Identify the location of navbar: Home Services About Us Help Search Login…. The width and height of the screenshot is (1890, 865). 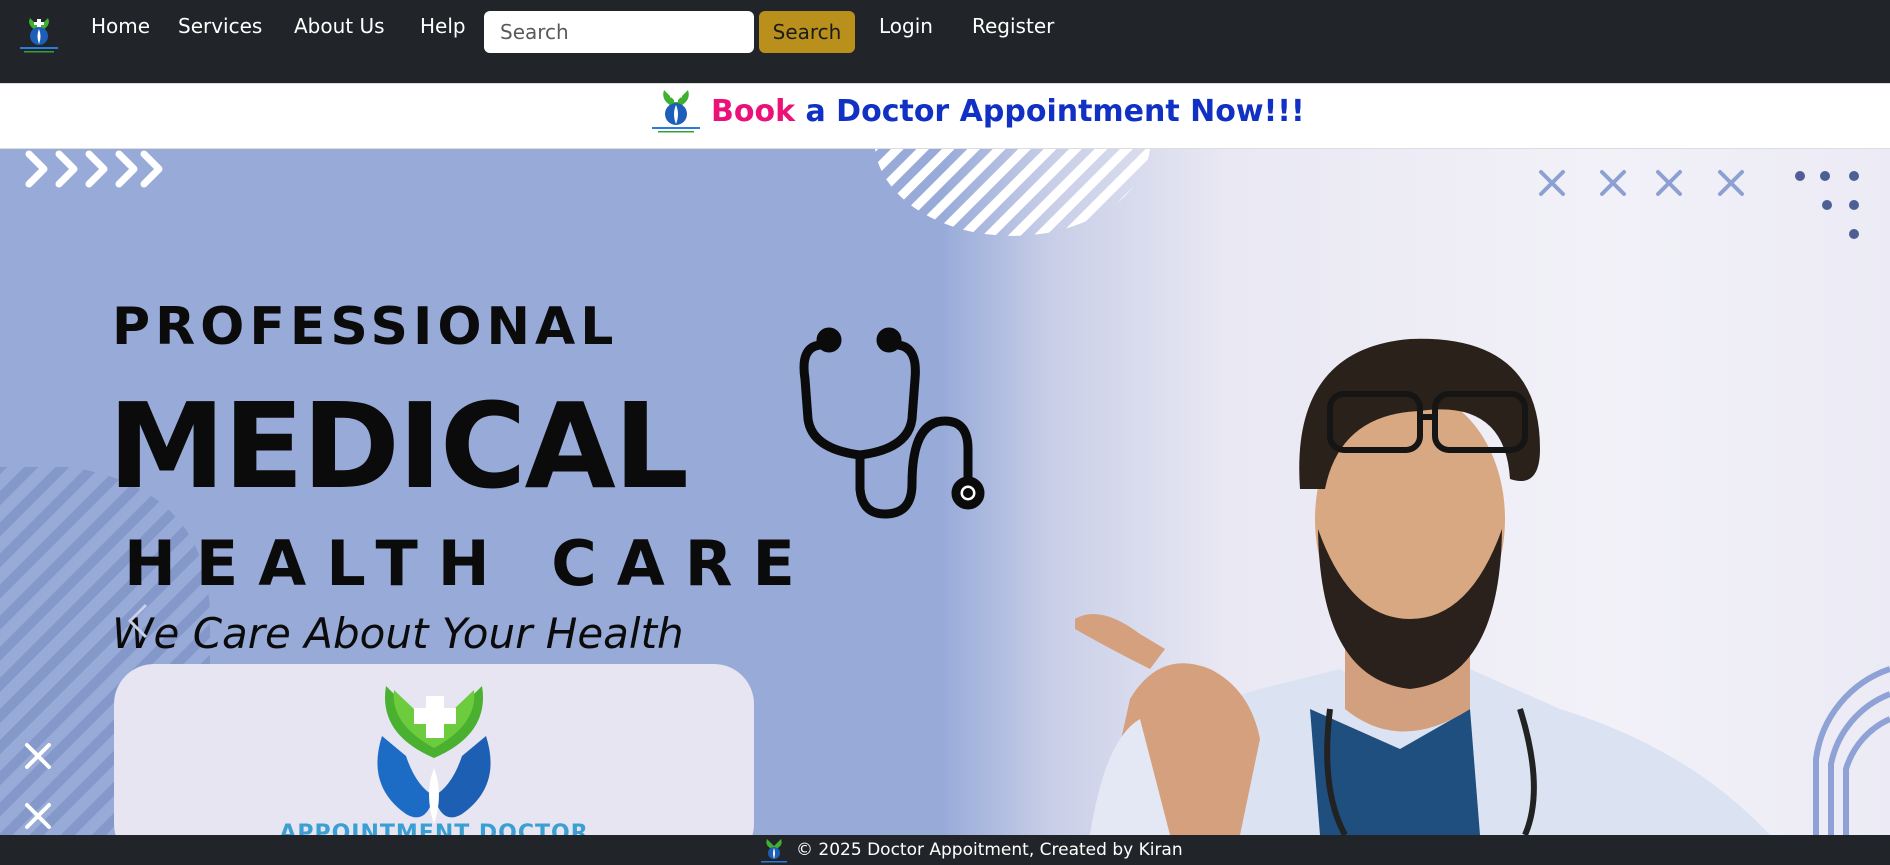
(945, 41).